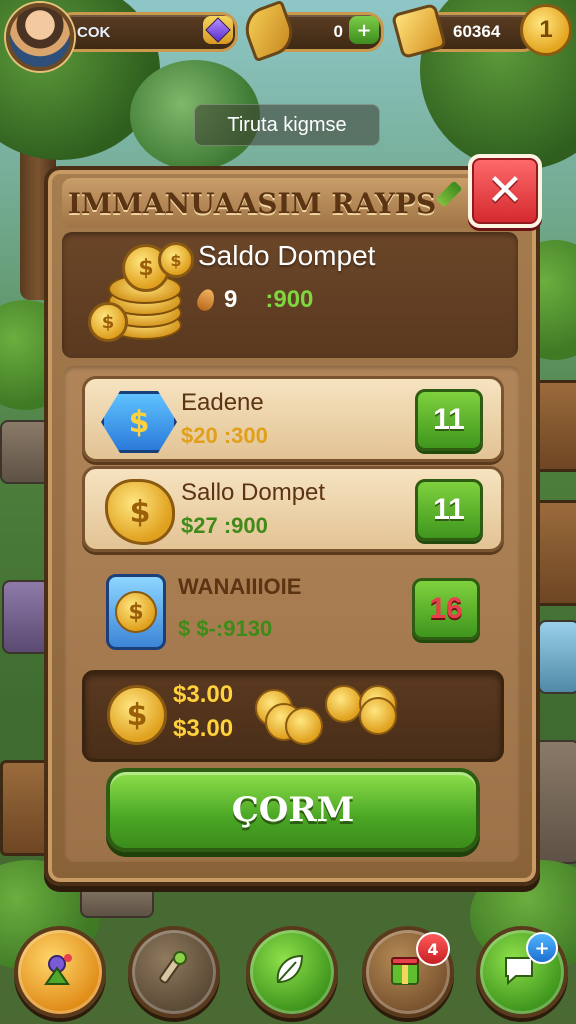  What do you see at coordinates (330, 715) in the screenshot?
I see `coin-pile-icon` at bounding box center [330, 715].